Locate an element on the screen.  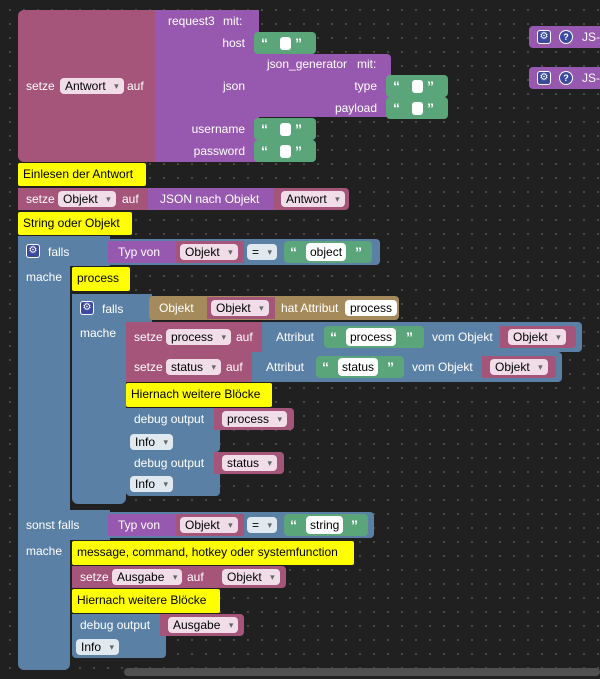
outer-if-spine is located at coordinates (44, 453).